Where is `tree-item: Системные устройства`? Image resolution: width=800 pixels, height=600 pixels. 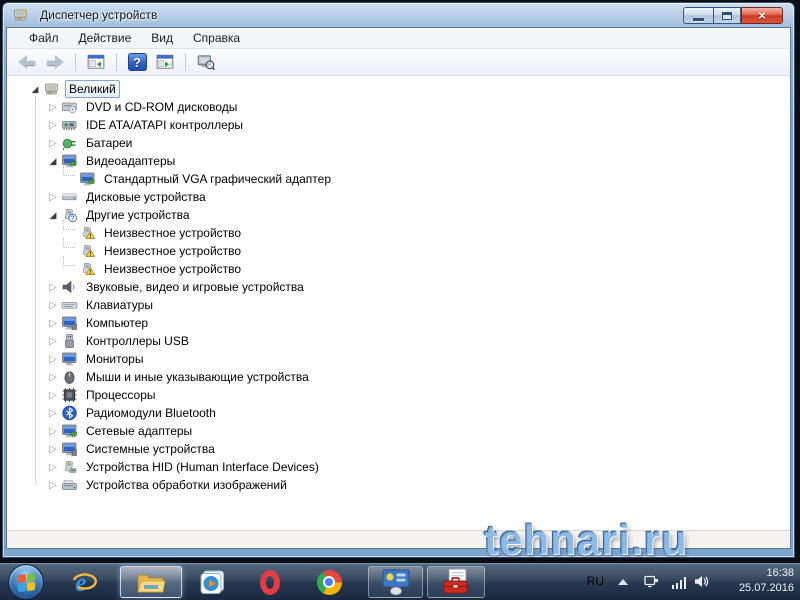 tree-item: Системные устройства is located at coordinates (398, 449).